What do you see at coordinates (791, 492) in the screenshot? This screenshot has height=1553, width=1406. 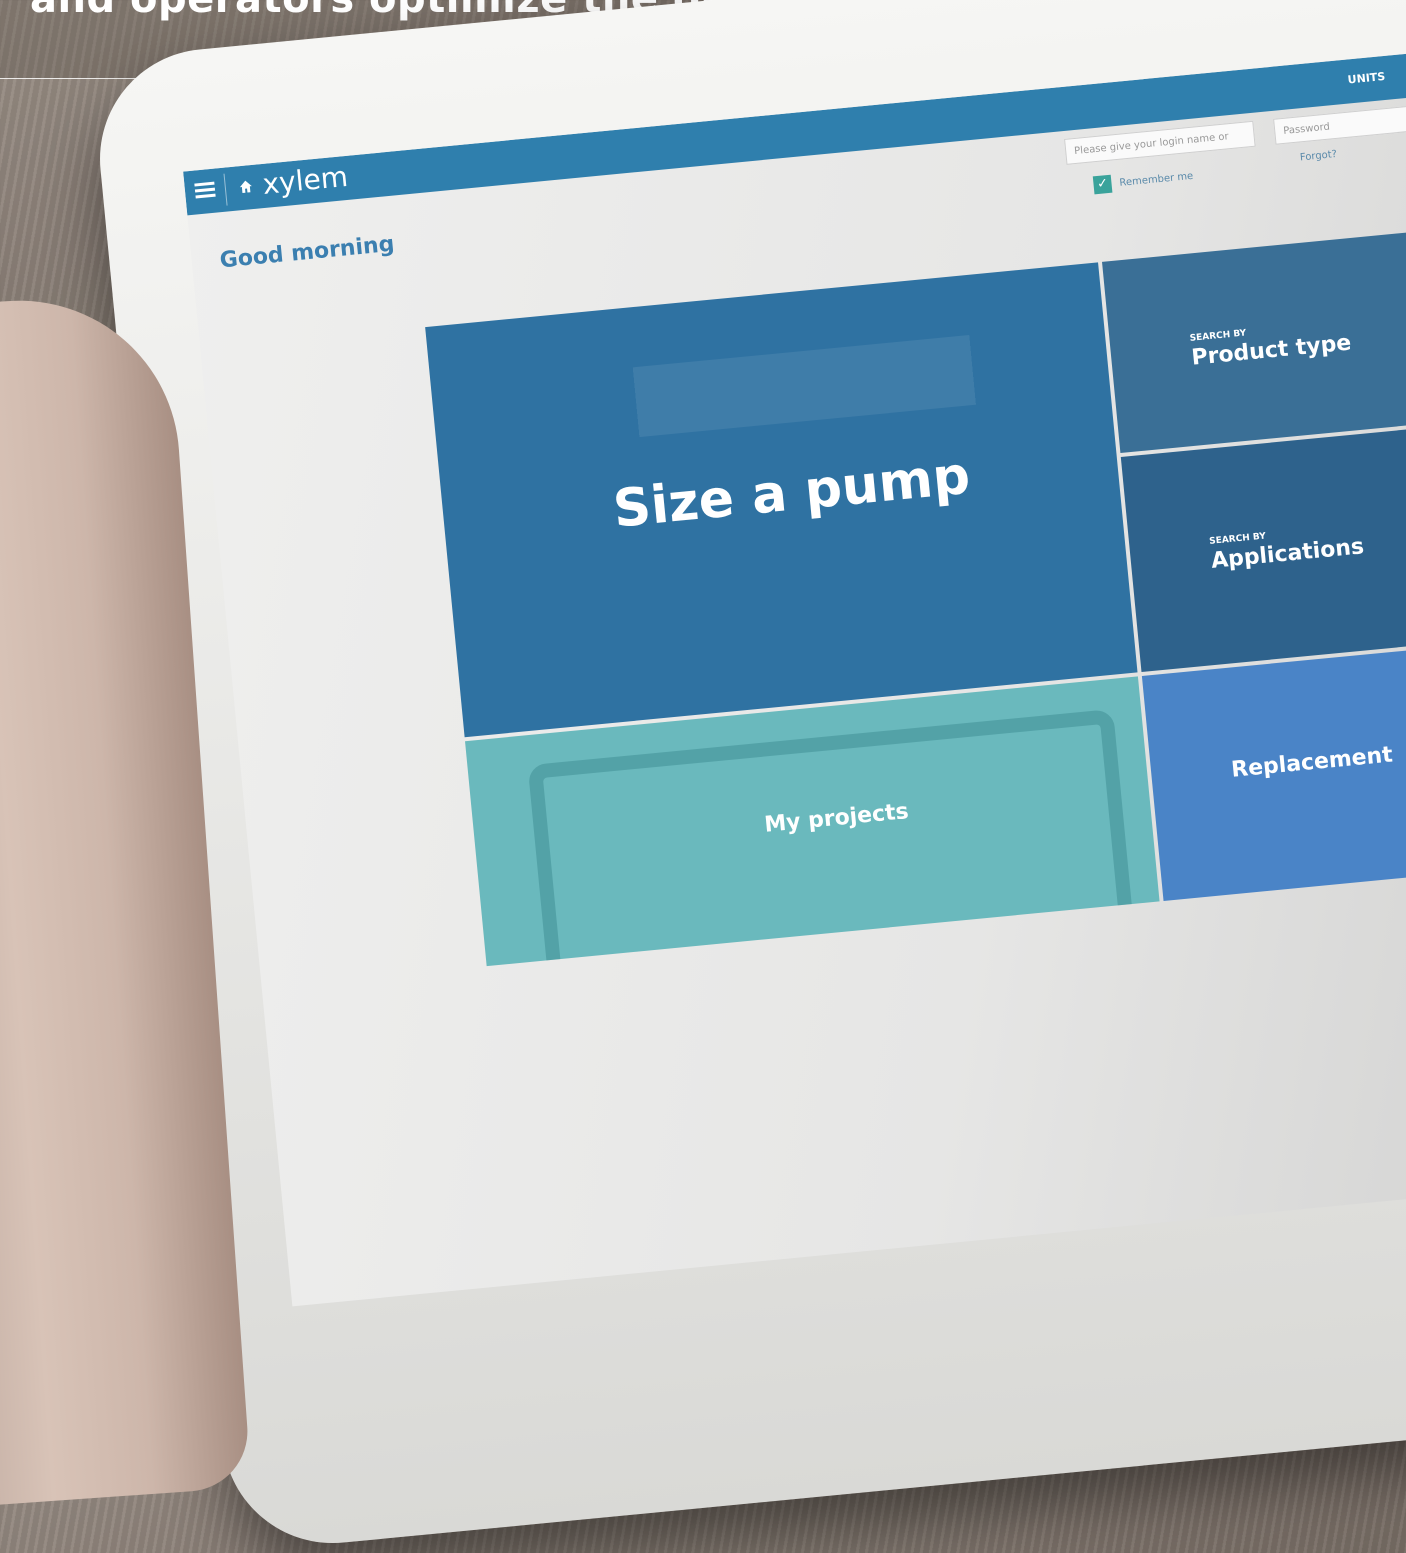 I see `size-pump-title: Size a pump` at bounding box center [791, 492].